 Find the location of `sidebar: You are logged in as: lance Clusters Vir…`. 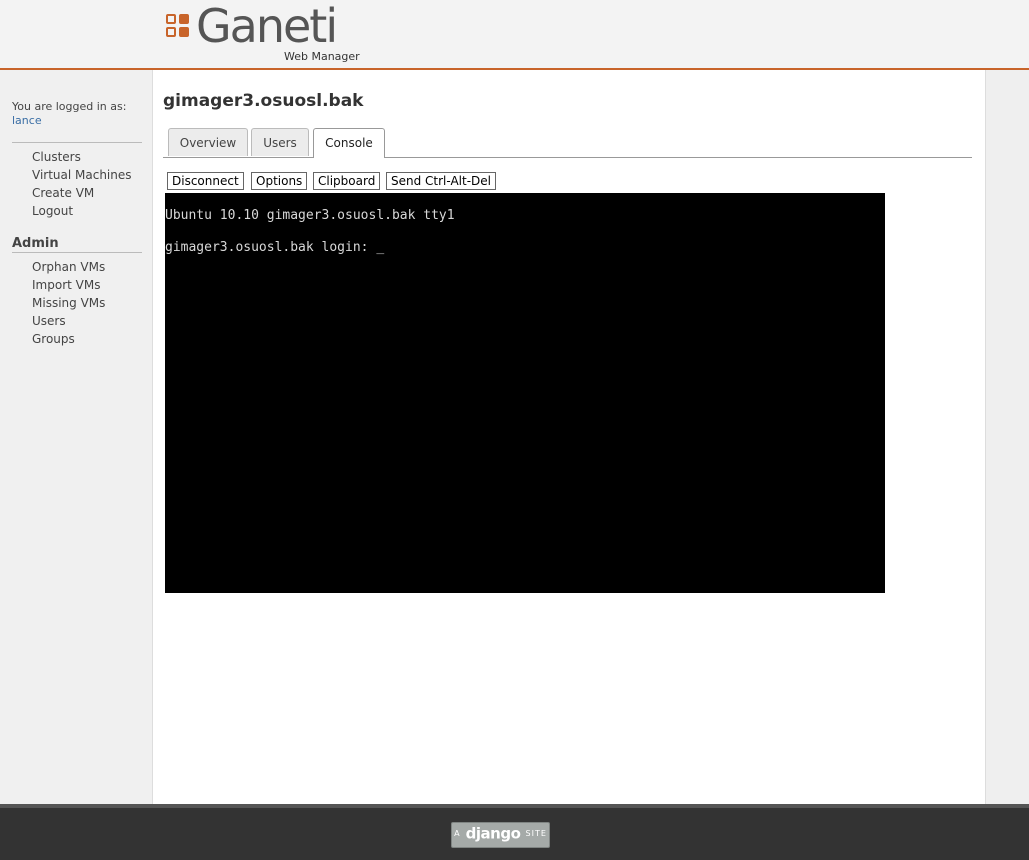

sidebar: You are logged in as: lance Clusters Vir… is located at coordinates (76, 437).